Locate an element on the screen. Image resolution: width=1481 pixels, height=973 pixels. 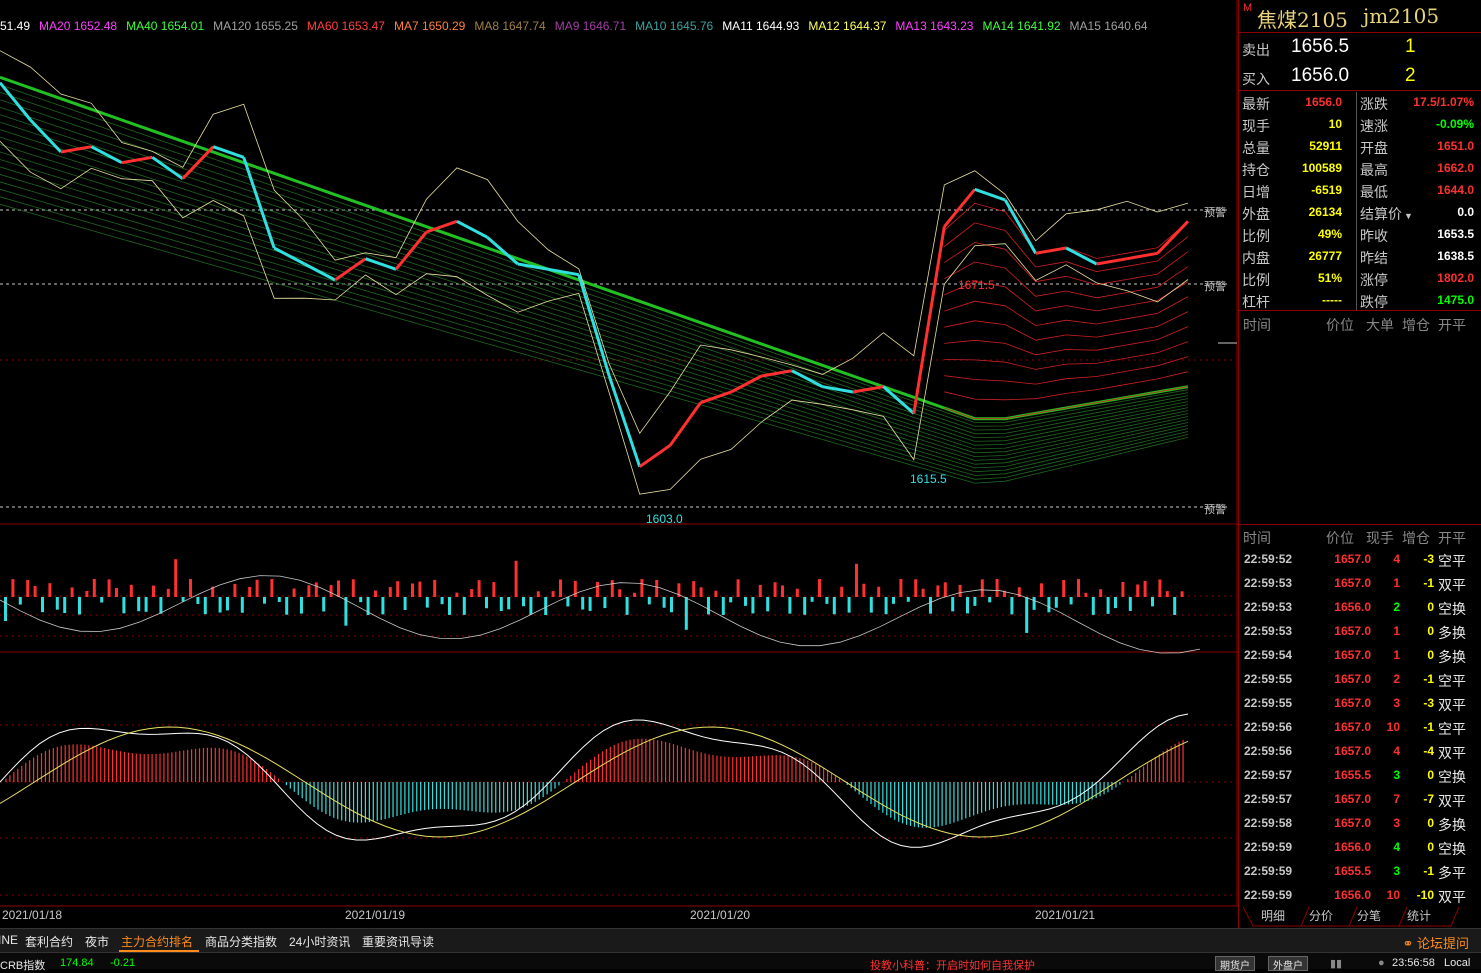
tick-size: 10 is located at coordinates (1393, 895).